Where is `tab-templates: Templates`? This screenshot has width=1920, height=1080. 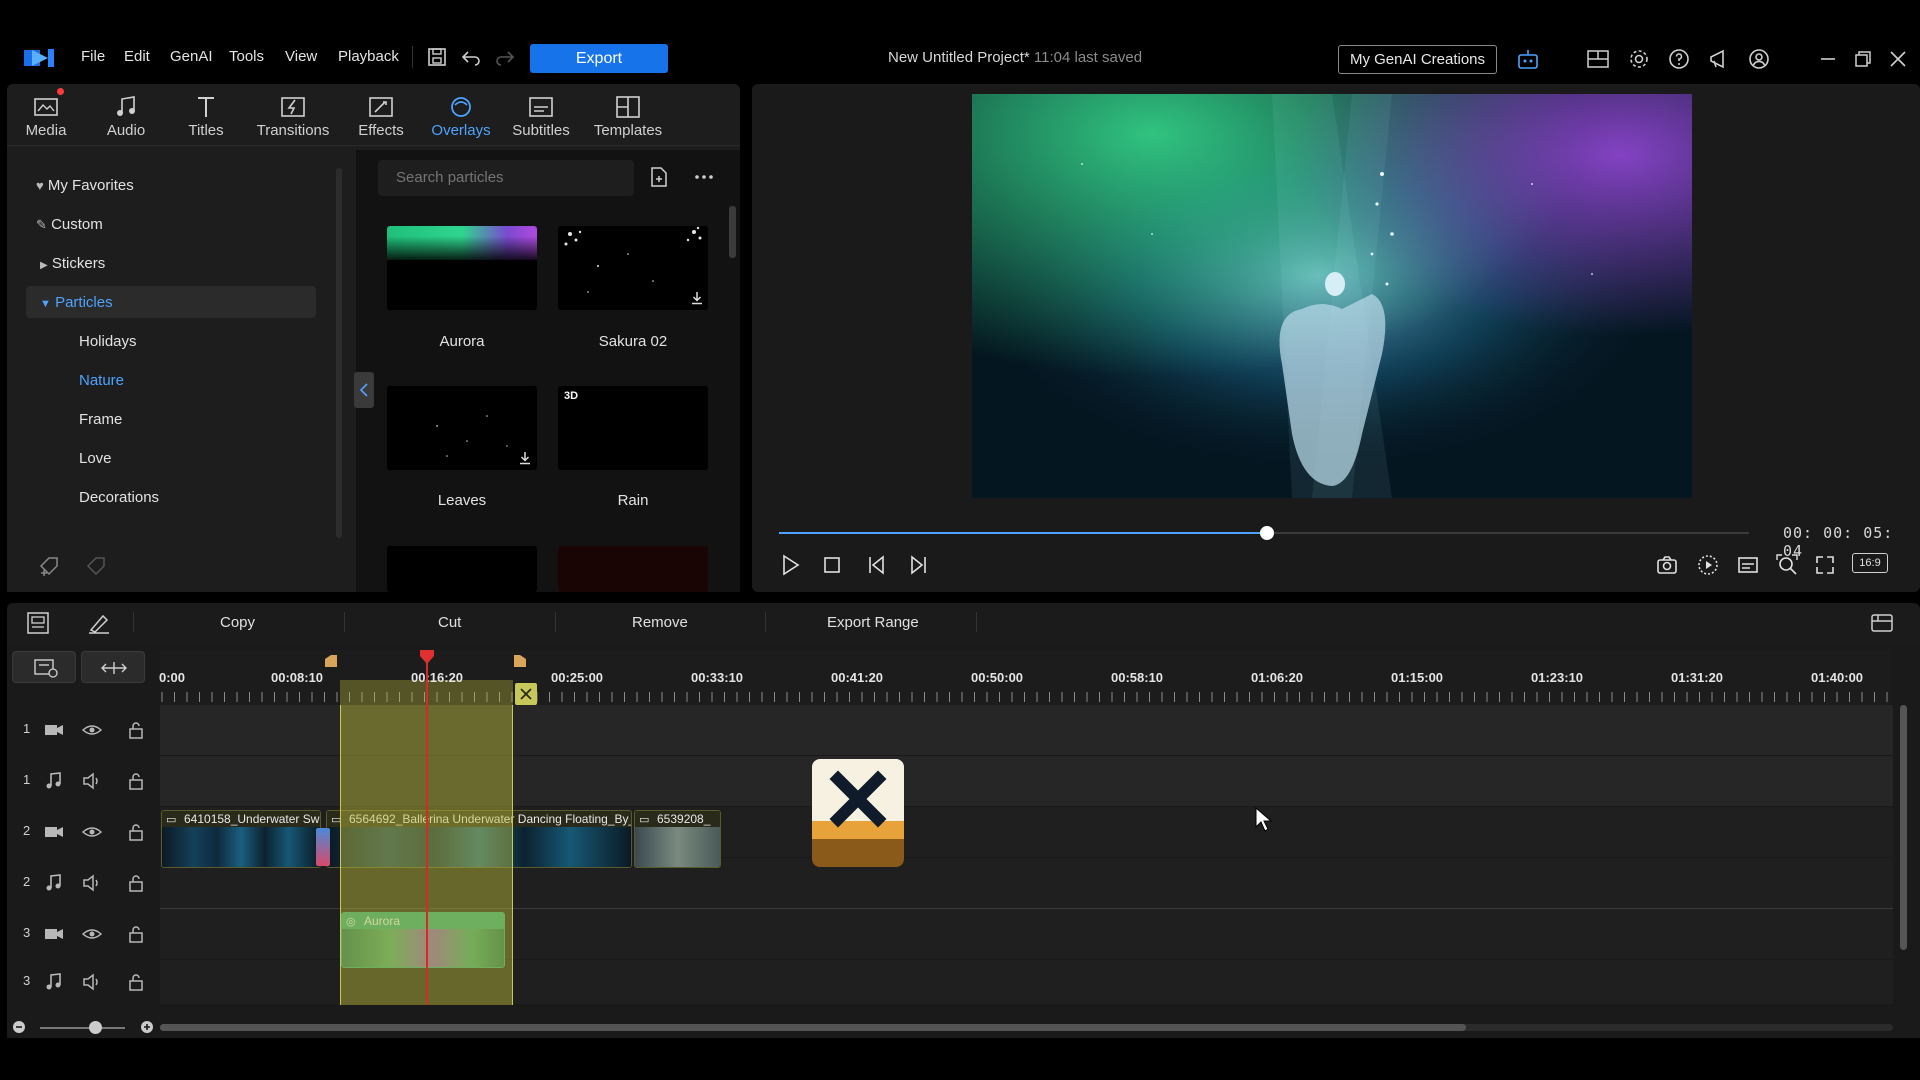
tab-templates: Templates is located at coordinates (628, 118).